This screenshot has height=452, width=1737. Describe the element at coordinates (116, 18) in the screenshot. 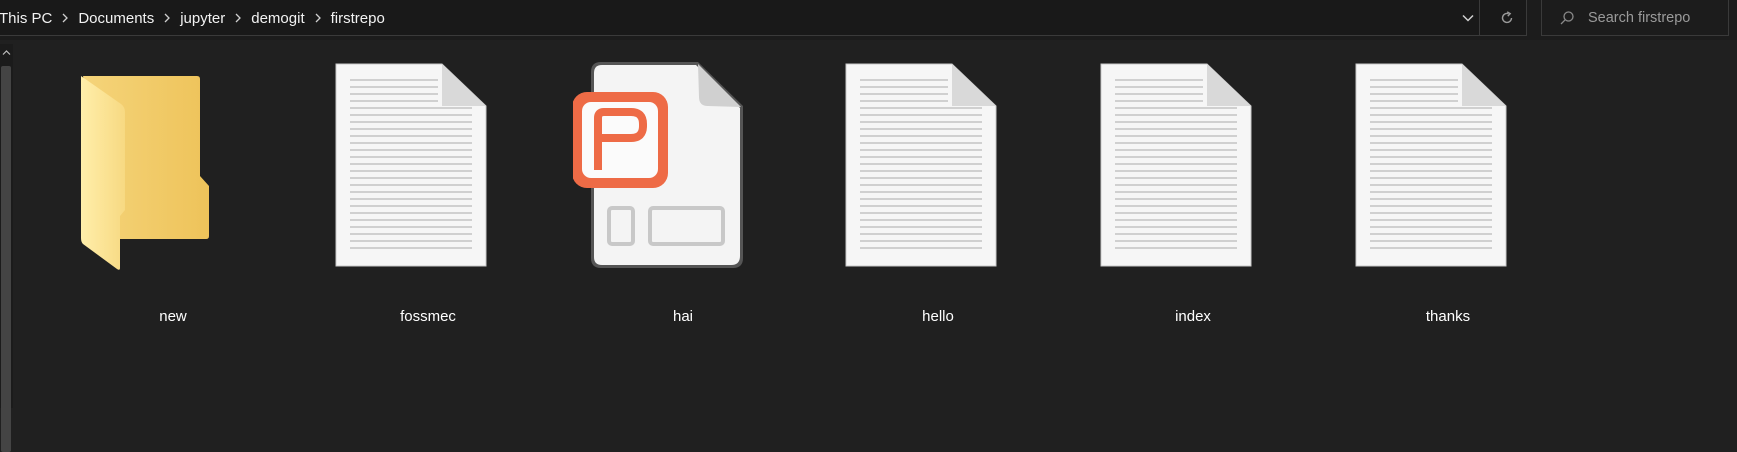

I see `breadcrumb-documents: Documents` at that location.